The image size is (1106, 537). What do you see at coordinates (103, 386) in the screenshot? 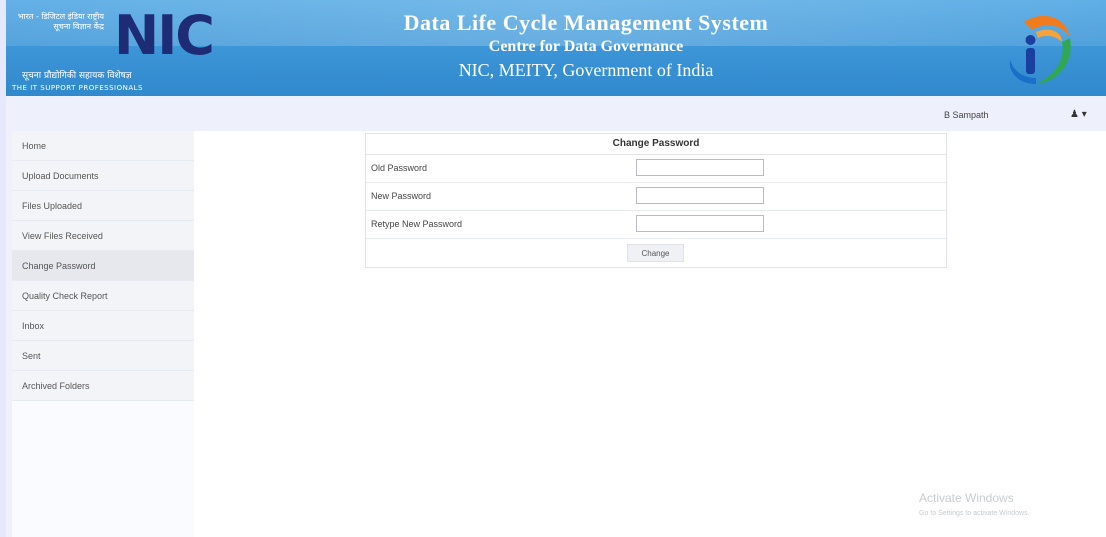
I see `sidebar-item-archived-folders: Archived Folders` at bounding box center [103, 386].